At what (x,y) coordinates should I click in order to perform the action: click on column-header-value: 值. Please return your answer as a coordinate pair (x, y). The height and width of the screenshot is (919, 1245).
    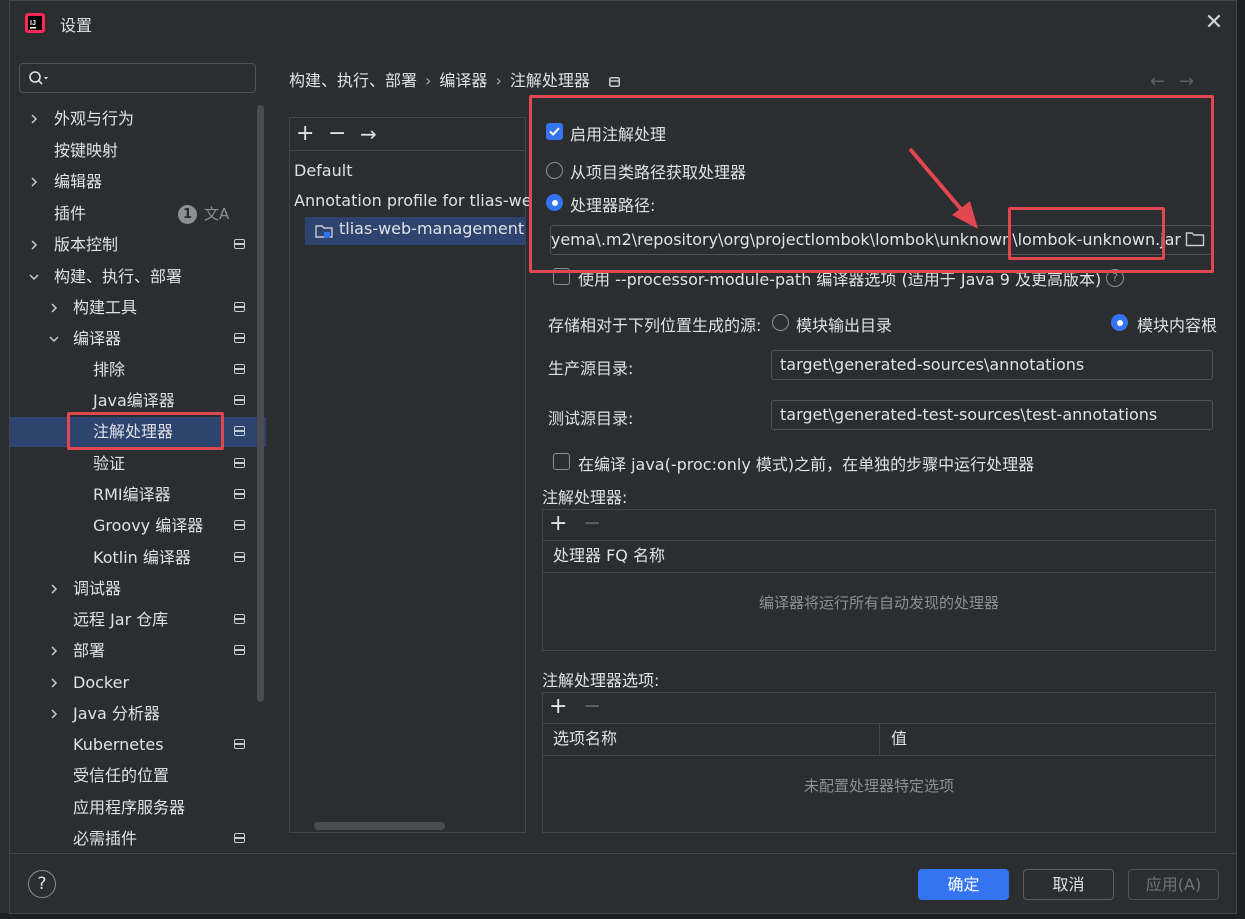
    Looking at the image, I should click on (899, 739).